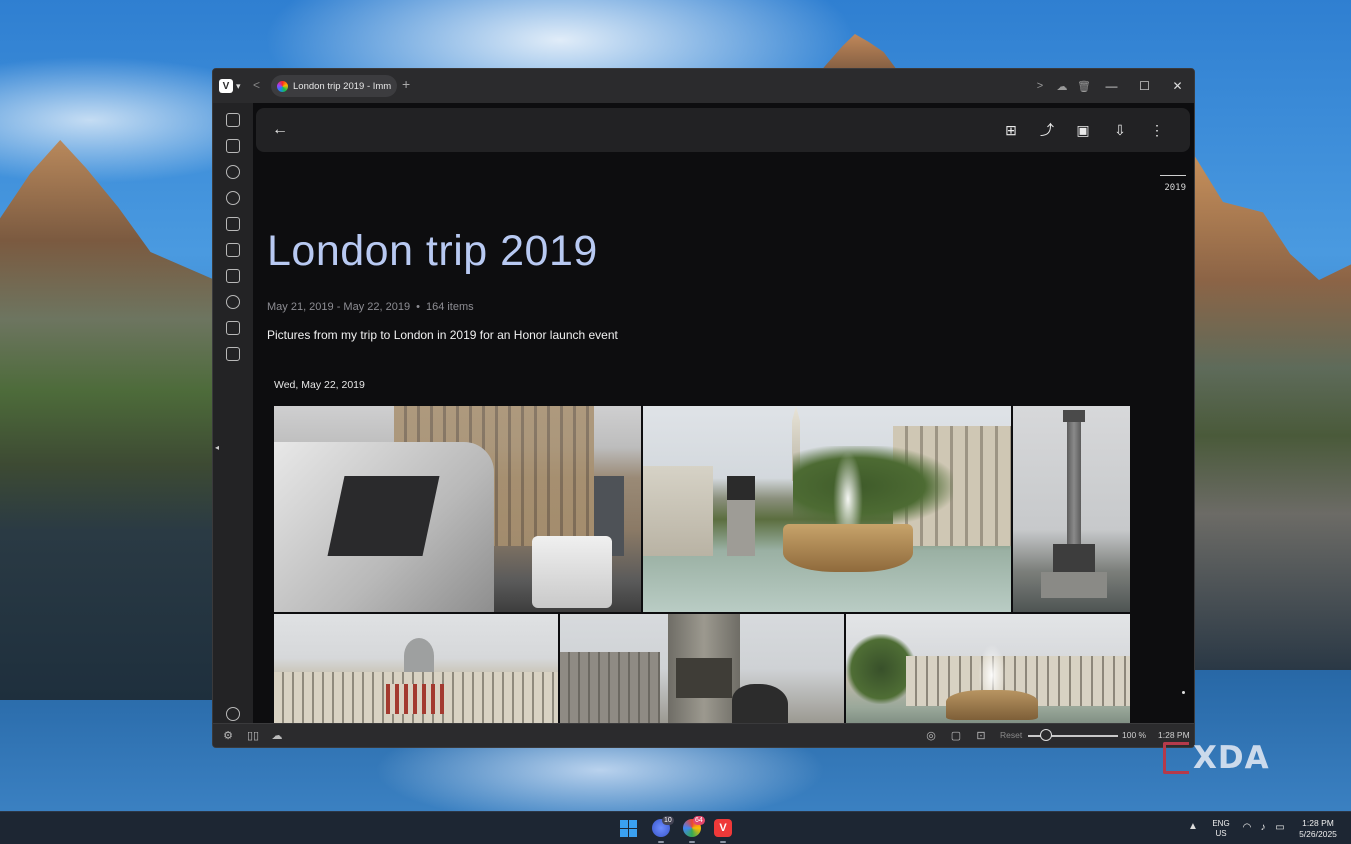  What do you see at coordinates (319, 385) in the screenshot?
I see `date-group-heading: Wed, May 22, 2019` at bounding box center [319, 385].